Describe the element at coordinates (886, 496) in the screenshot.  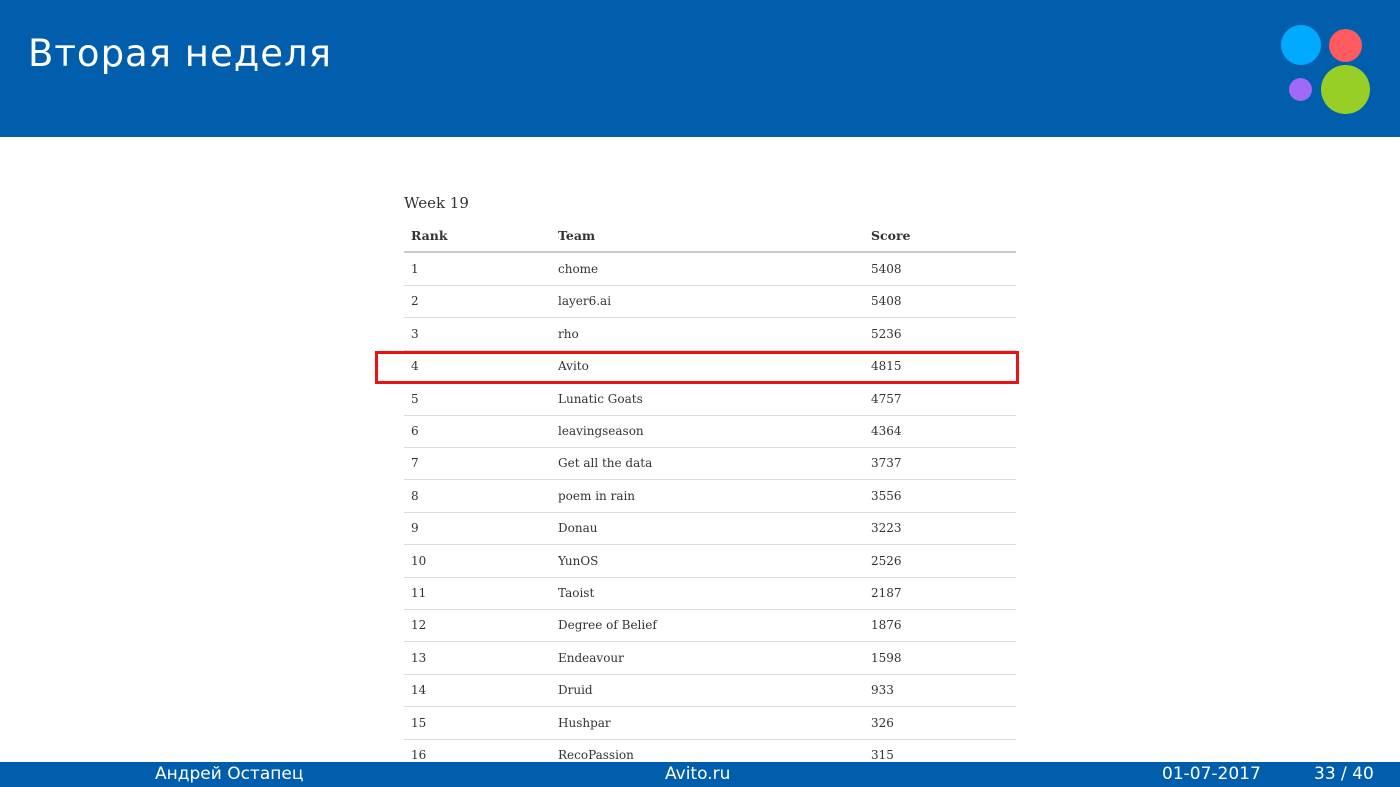
I see `score-cell: 3556` at that location.